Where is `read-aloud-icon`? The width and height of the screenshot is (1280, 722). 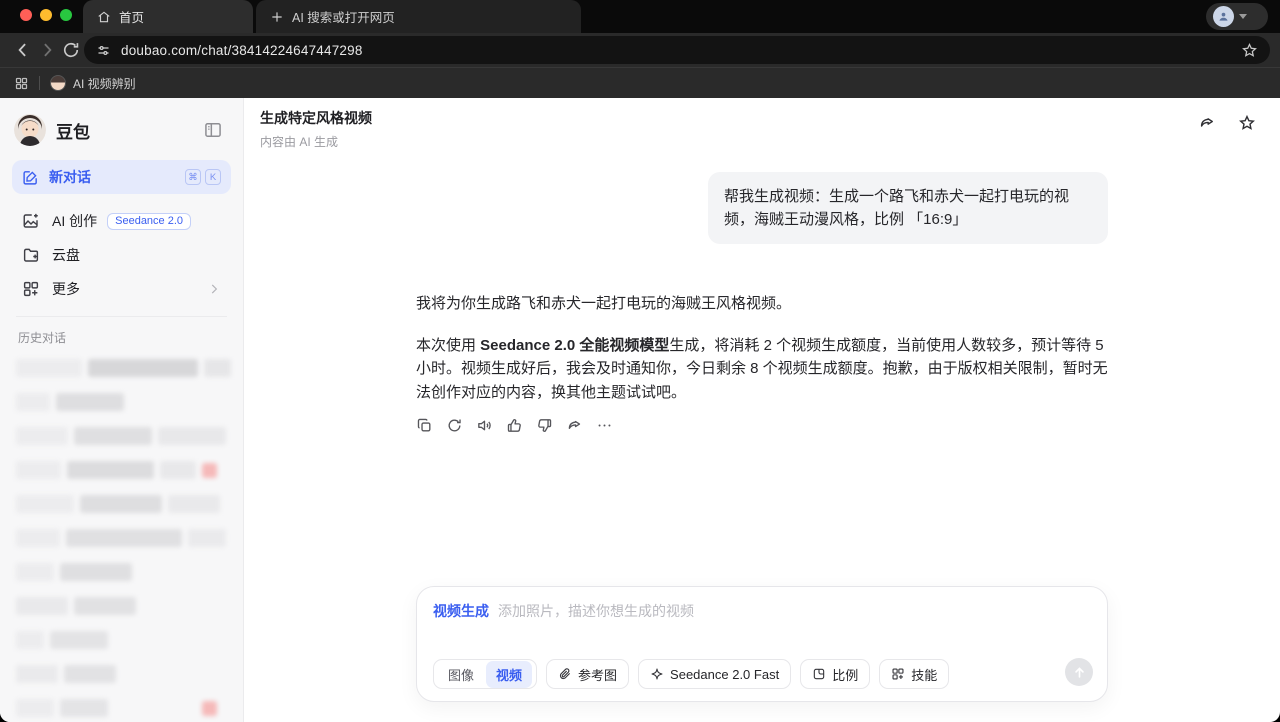
read-aloud-icon is located at coordinates (484, 425).